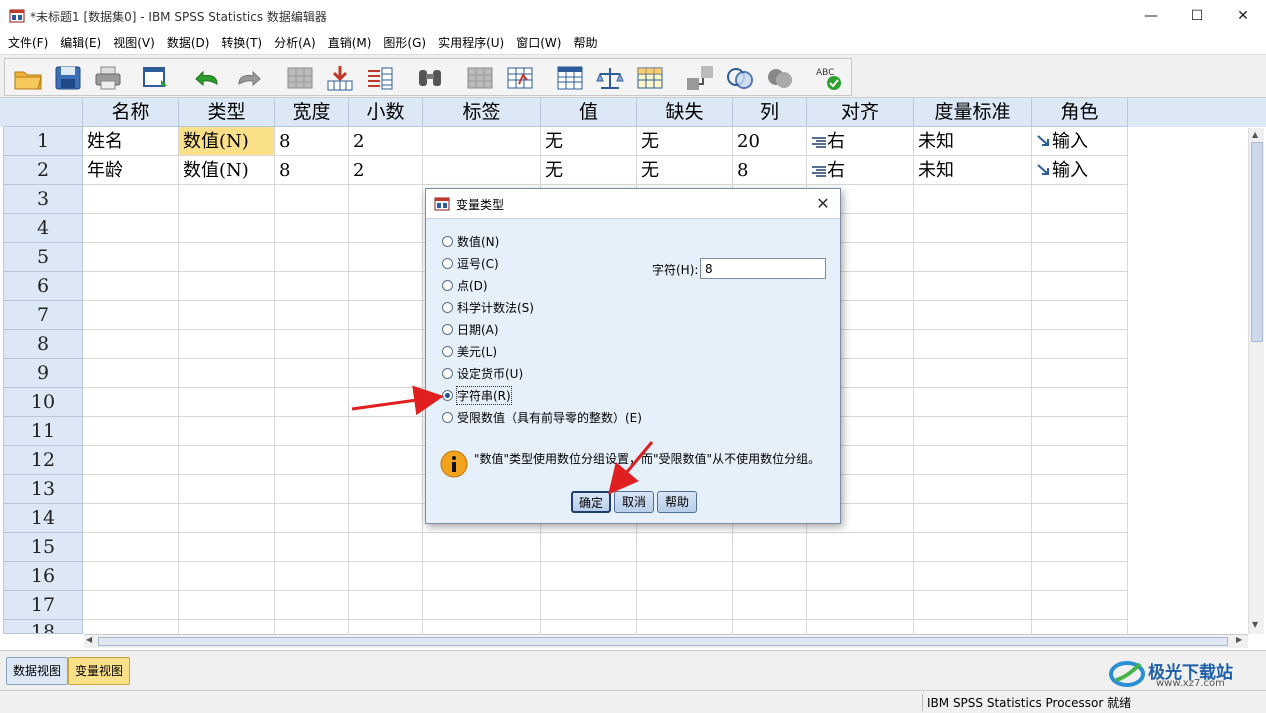  Describe the element at coordinates (43, 373) in the screenshot. I see `row-header: 9` at that location.